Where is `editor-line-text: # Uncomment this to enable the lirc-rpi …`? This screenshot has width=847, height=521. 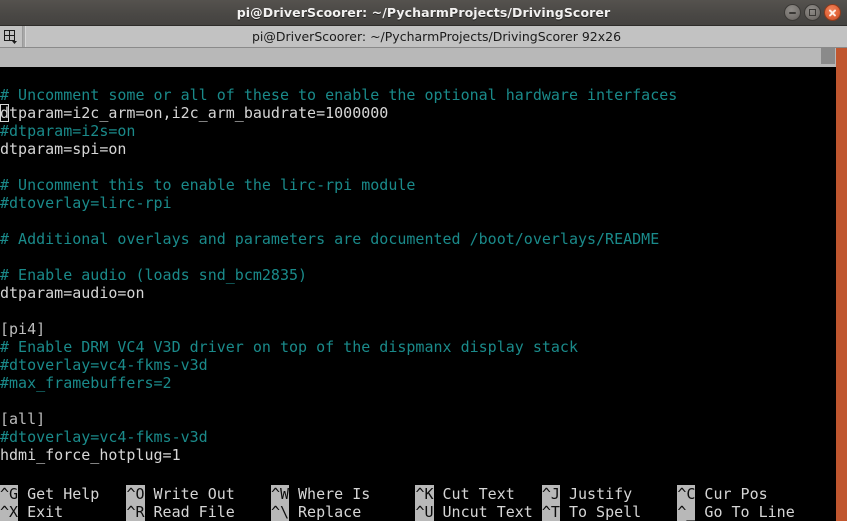
editor-line-text: # Uncomment this to enable the lirc-rpi … is located at coordinates (208, 185).